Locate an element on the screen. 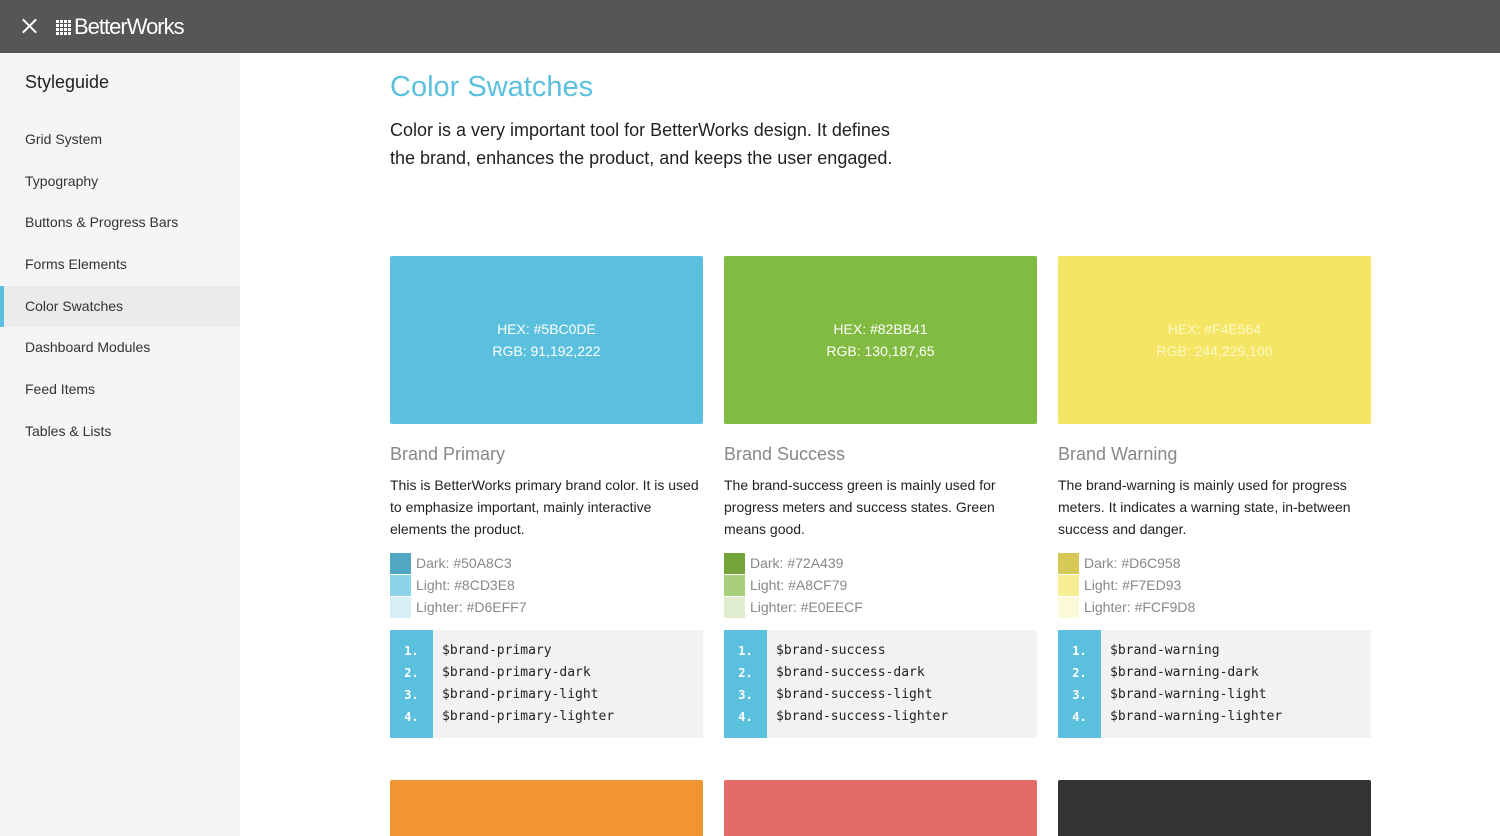 This screenshot has width=1500, height=836. code-line: $brand-primary is located at coordinates (497, 650).